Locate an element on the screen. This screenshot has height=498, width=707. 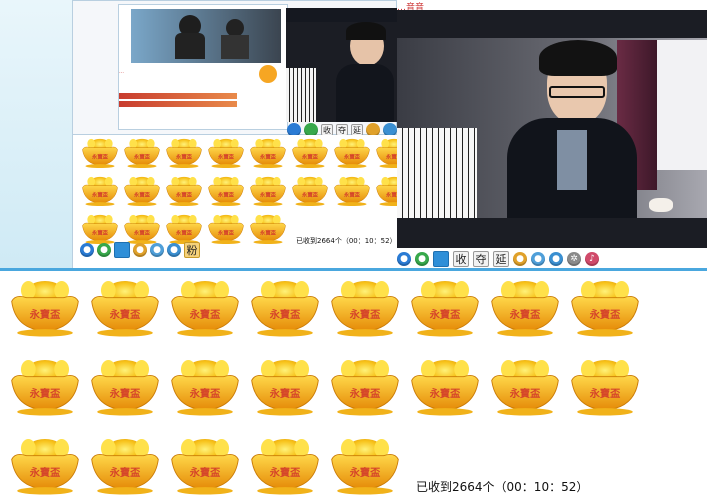
small-video is located at coordinates (341, 65).